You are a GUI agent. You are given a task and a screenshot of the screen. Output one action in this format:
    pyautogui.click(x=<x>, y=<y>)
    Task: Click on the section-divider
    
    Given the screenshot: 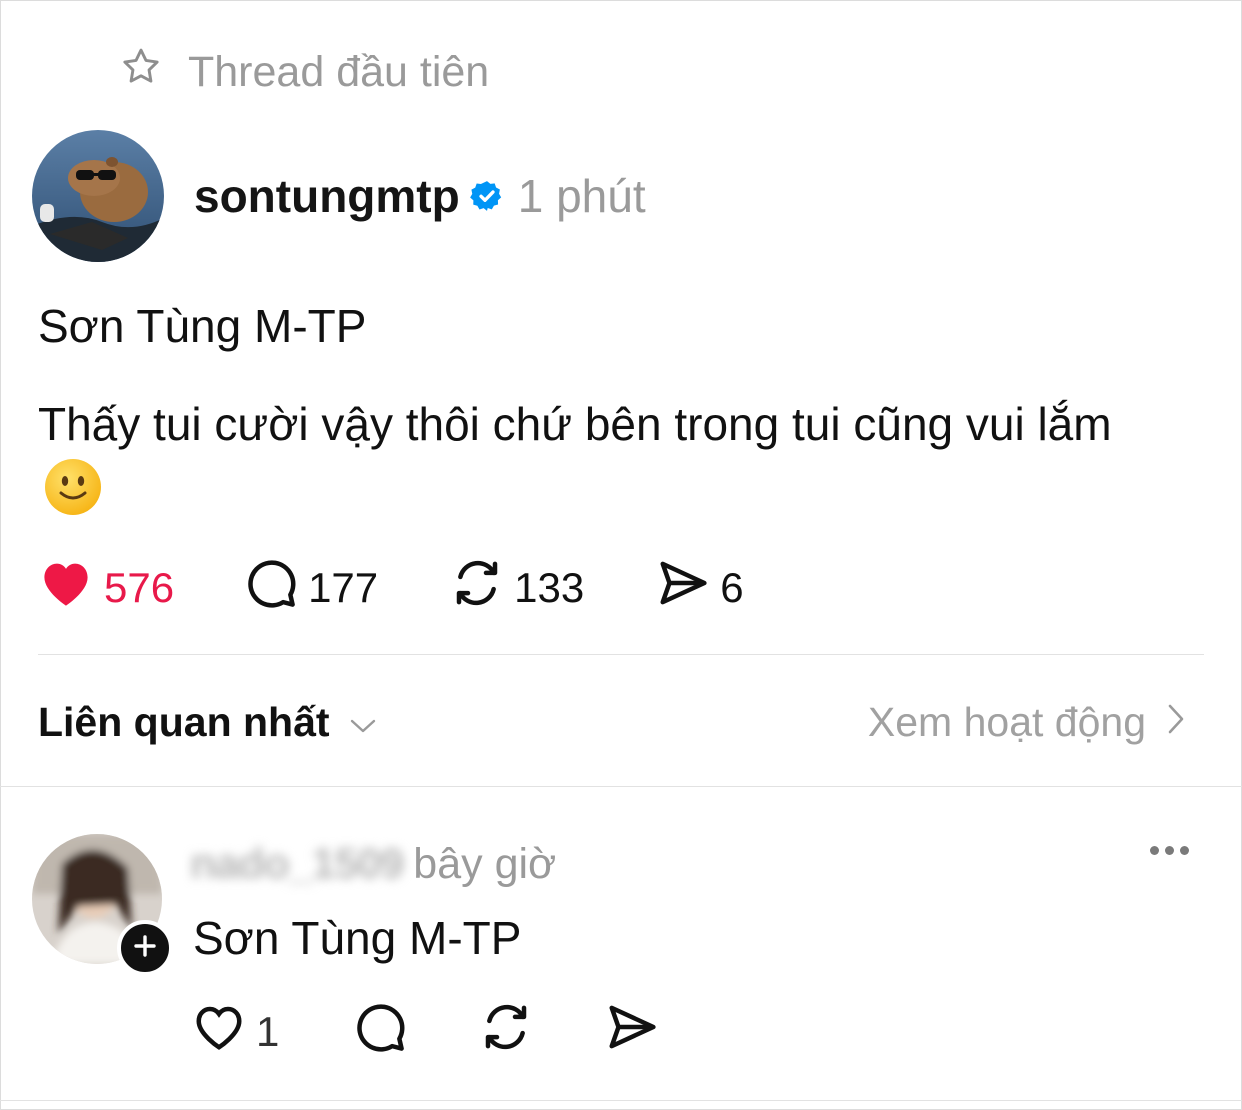 What is the action you would take?
    pyautogui.click(x=621, y=786)
    